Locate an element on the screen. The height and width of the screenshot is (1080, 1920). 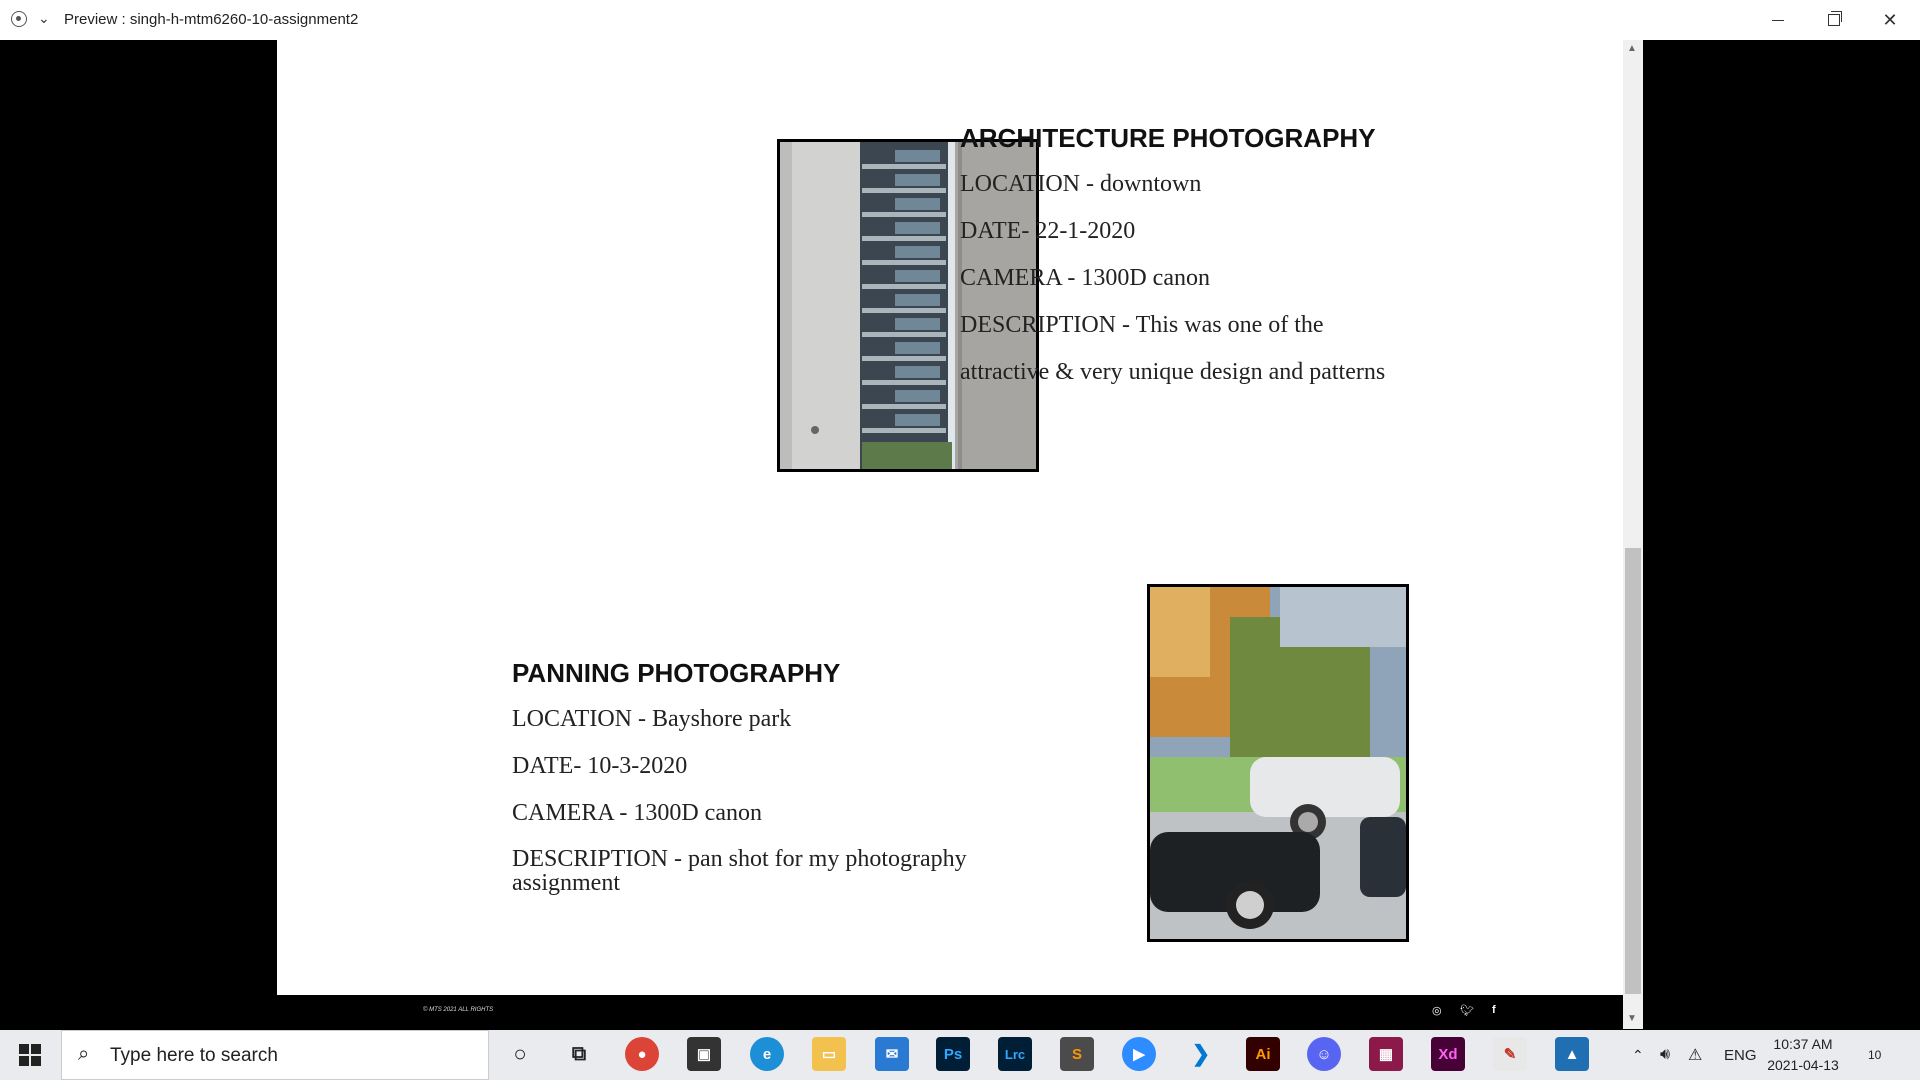
photos-icon: ▲ is located at coordinates (1572, 1054).